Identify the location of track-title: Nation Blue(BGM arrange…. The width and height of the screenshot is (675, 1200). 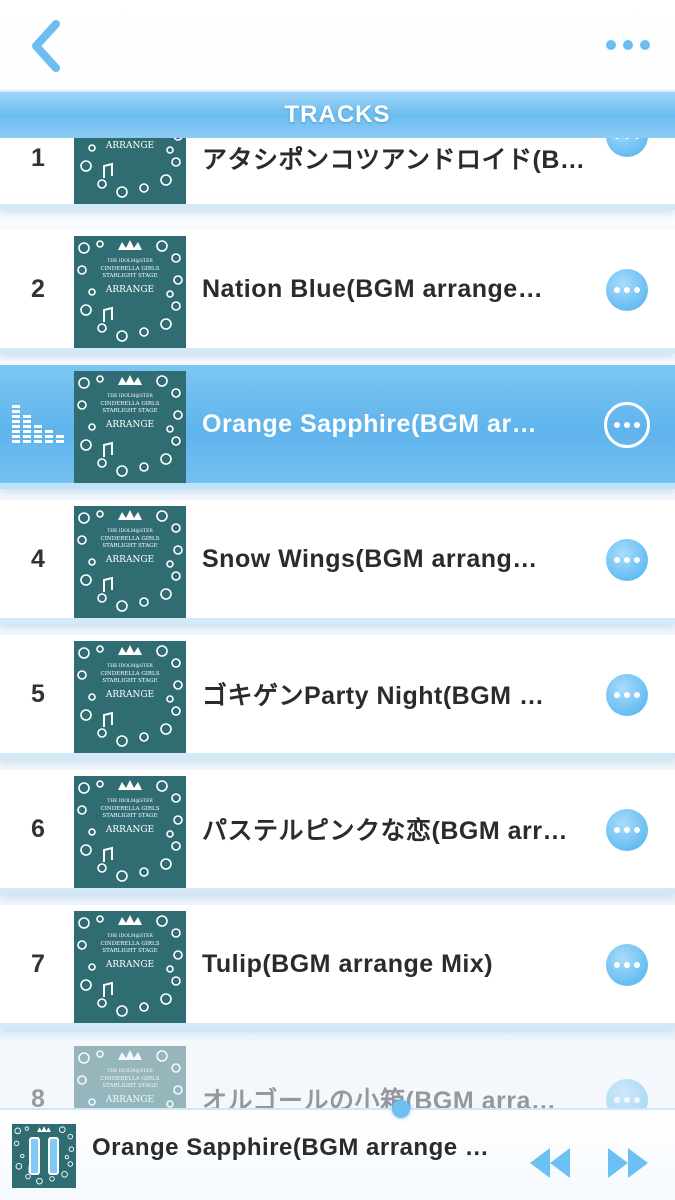
(373, 288).